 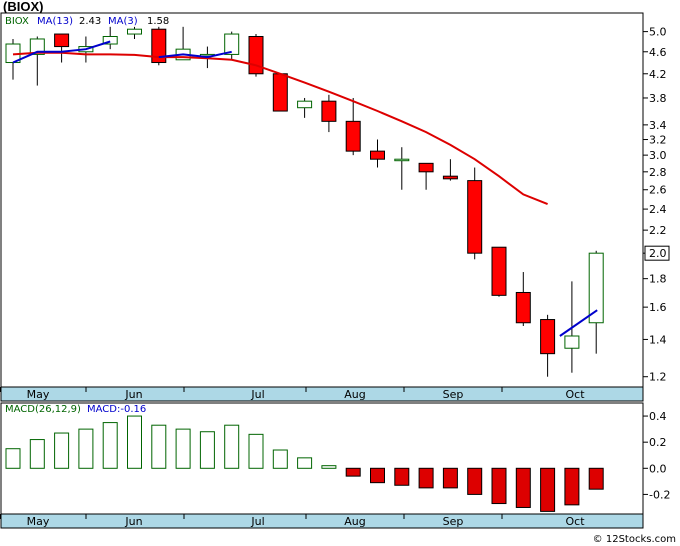 What do you see at coordinates (658, 209) in the screenshot?
I see `price-tick-label: 2.4` at bounding box center [658, 209].